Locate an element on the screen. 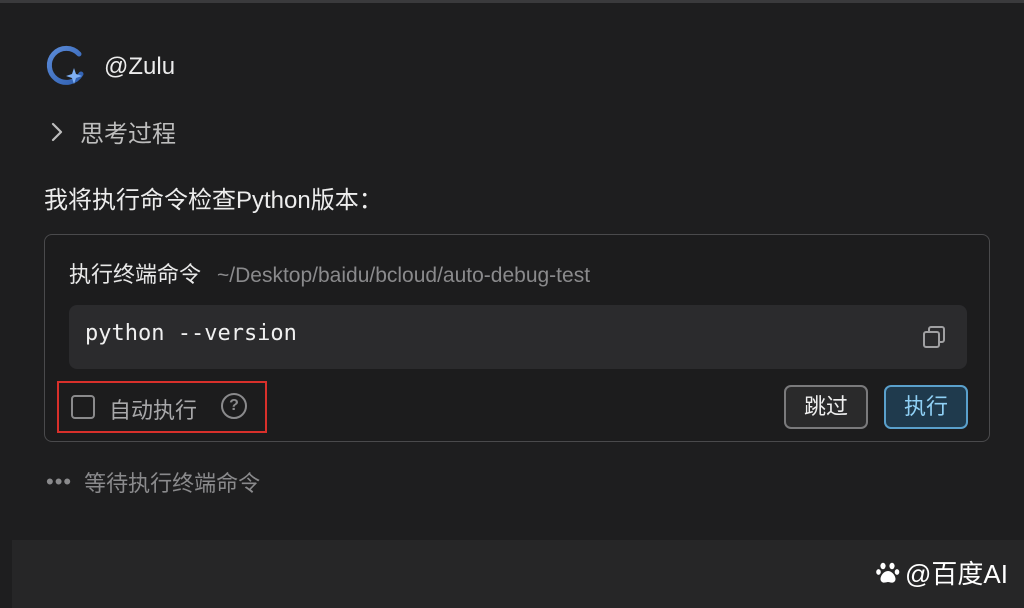 The image size is (1024, 608). chevron-right-icon is located at coordinates (57, 131).